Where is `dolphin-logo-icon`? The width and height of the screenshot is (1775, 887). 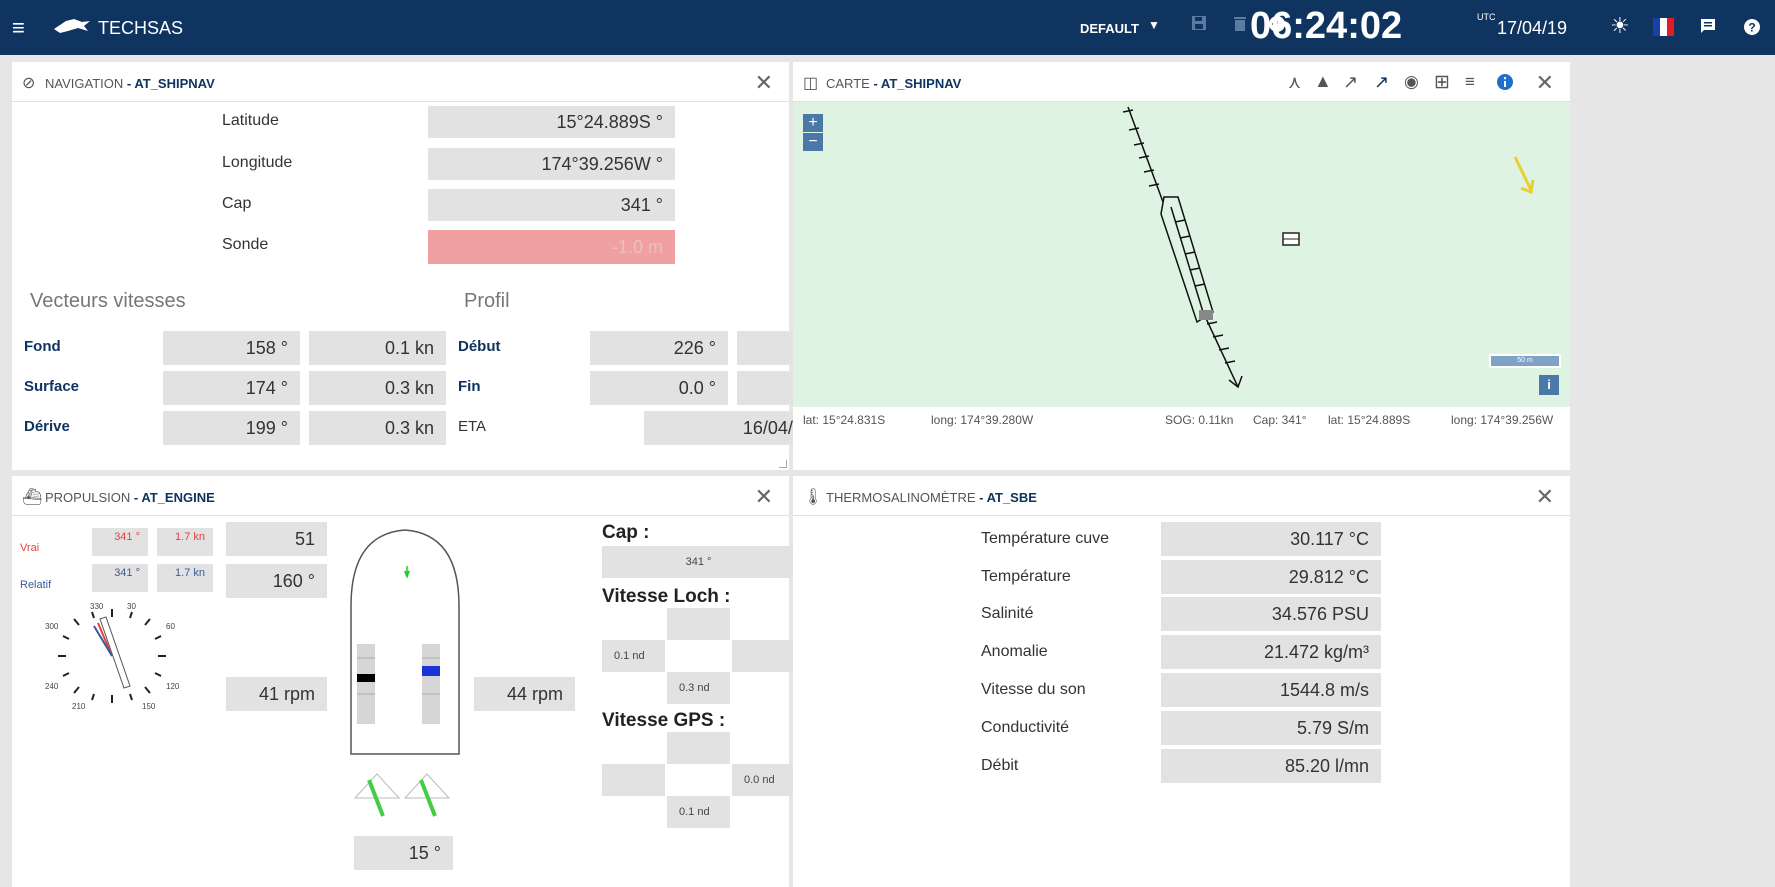
dolphin-logo-icon is located at coordinates (72, 26).